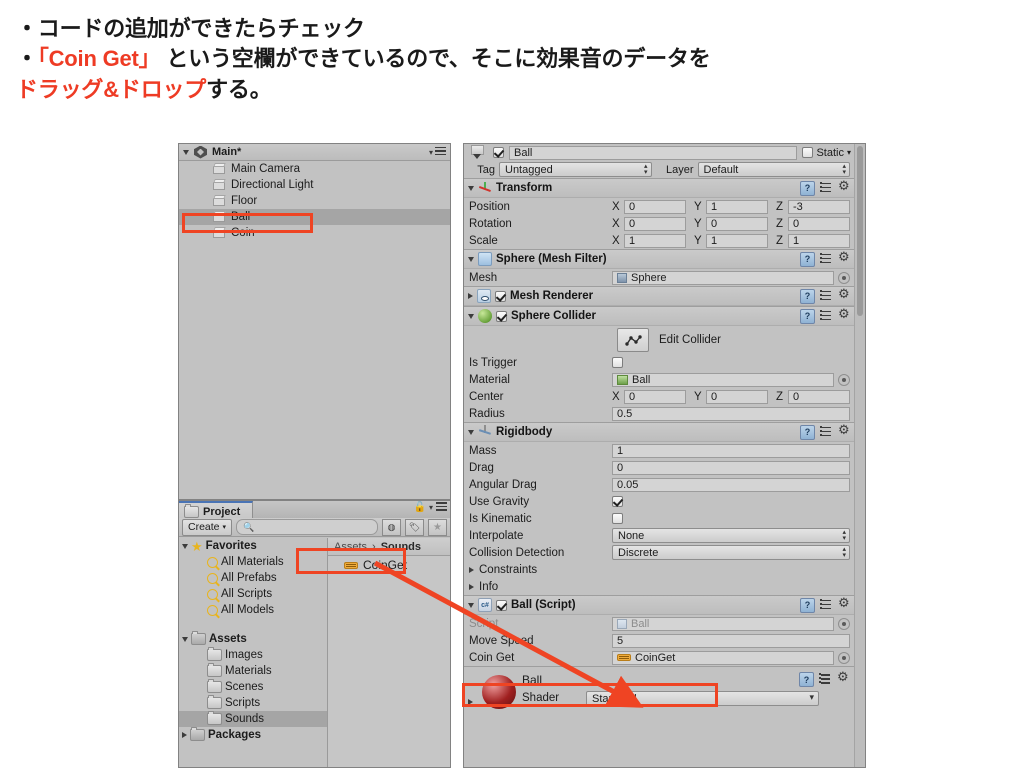  I want to click on hierarchy-item-main-camera: Main Camera, so click(314, 169).